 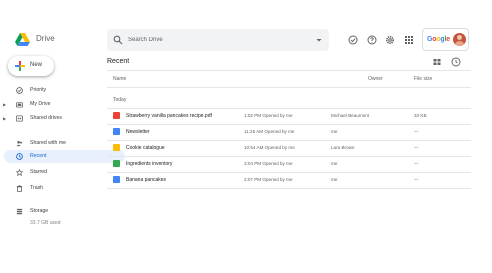 I want to click on file-name: Strawberry vanilla pancakes recipe.pdf, so click(x=169, y=116).